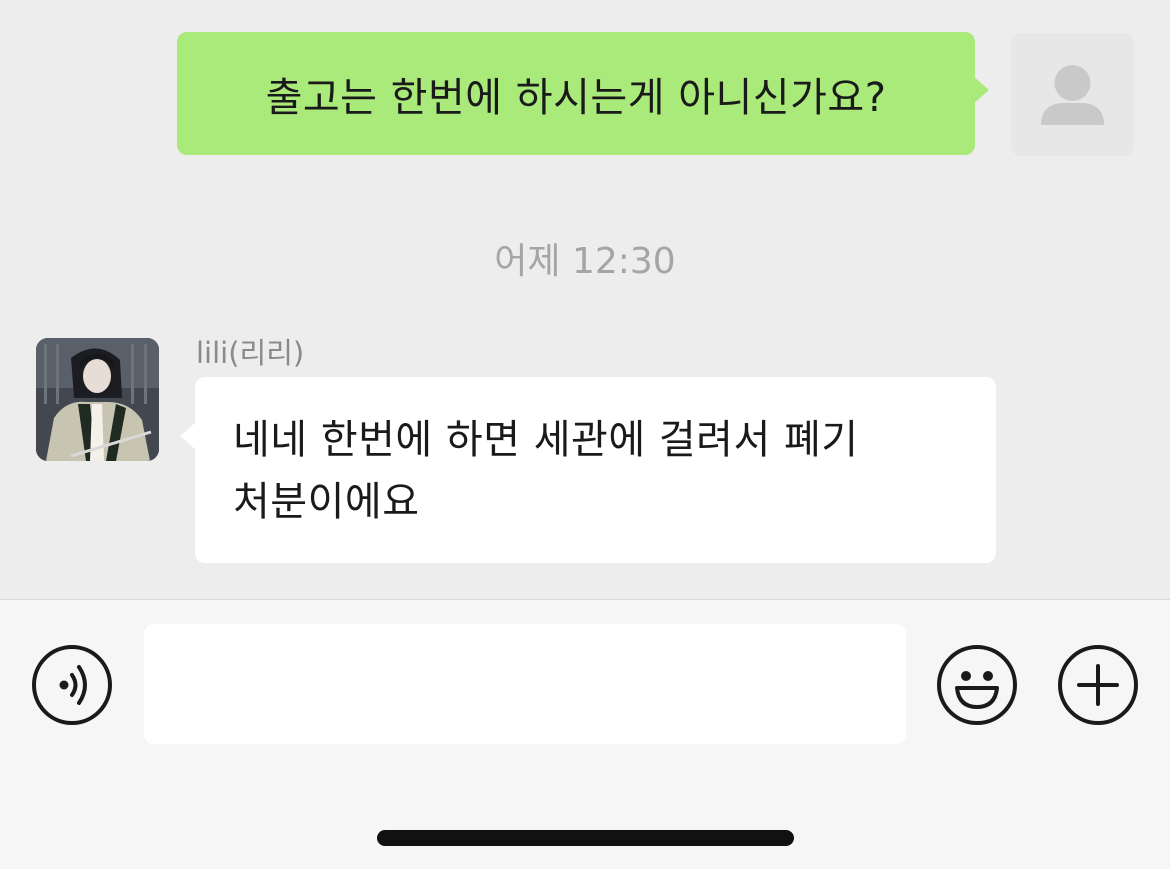 The image size is (1170, 869). I want to click on plus-button, so click(1098, 685).